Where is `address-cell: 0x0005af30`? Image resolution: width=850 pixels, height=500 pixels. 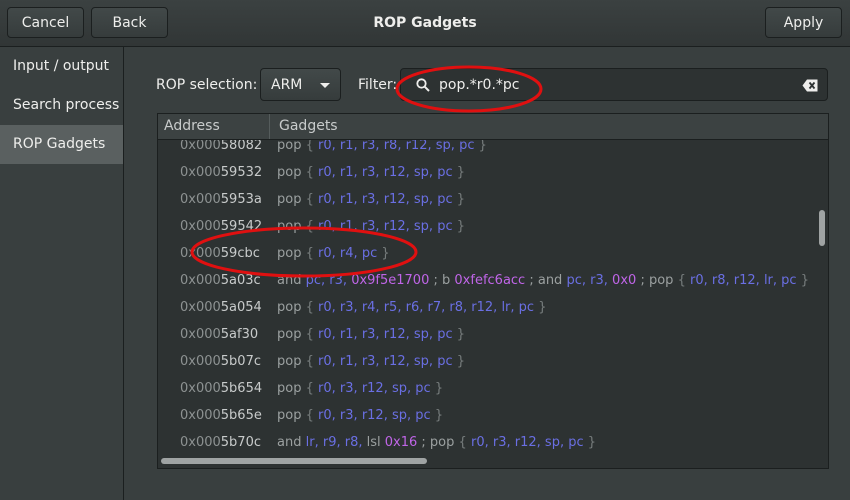 address-cell: 0x0005af30 is located at coordinates (219, 334).